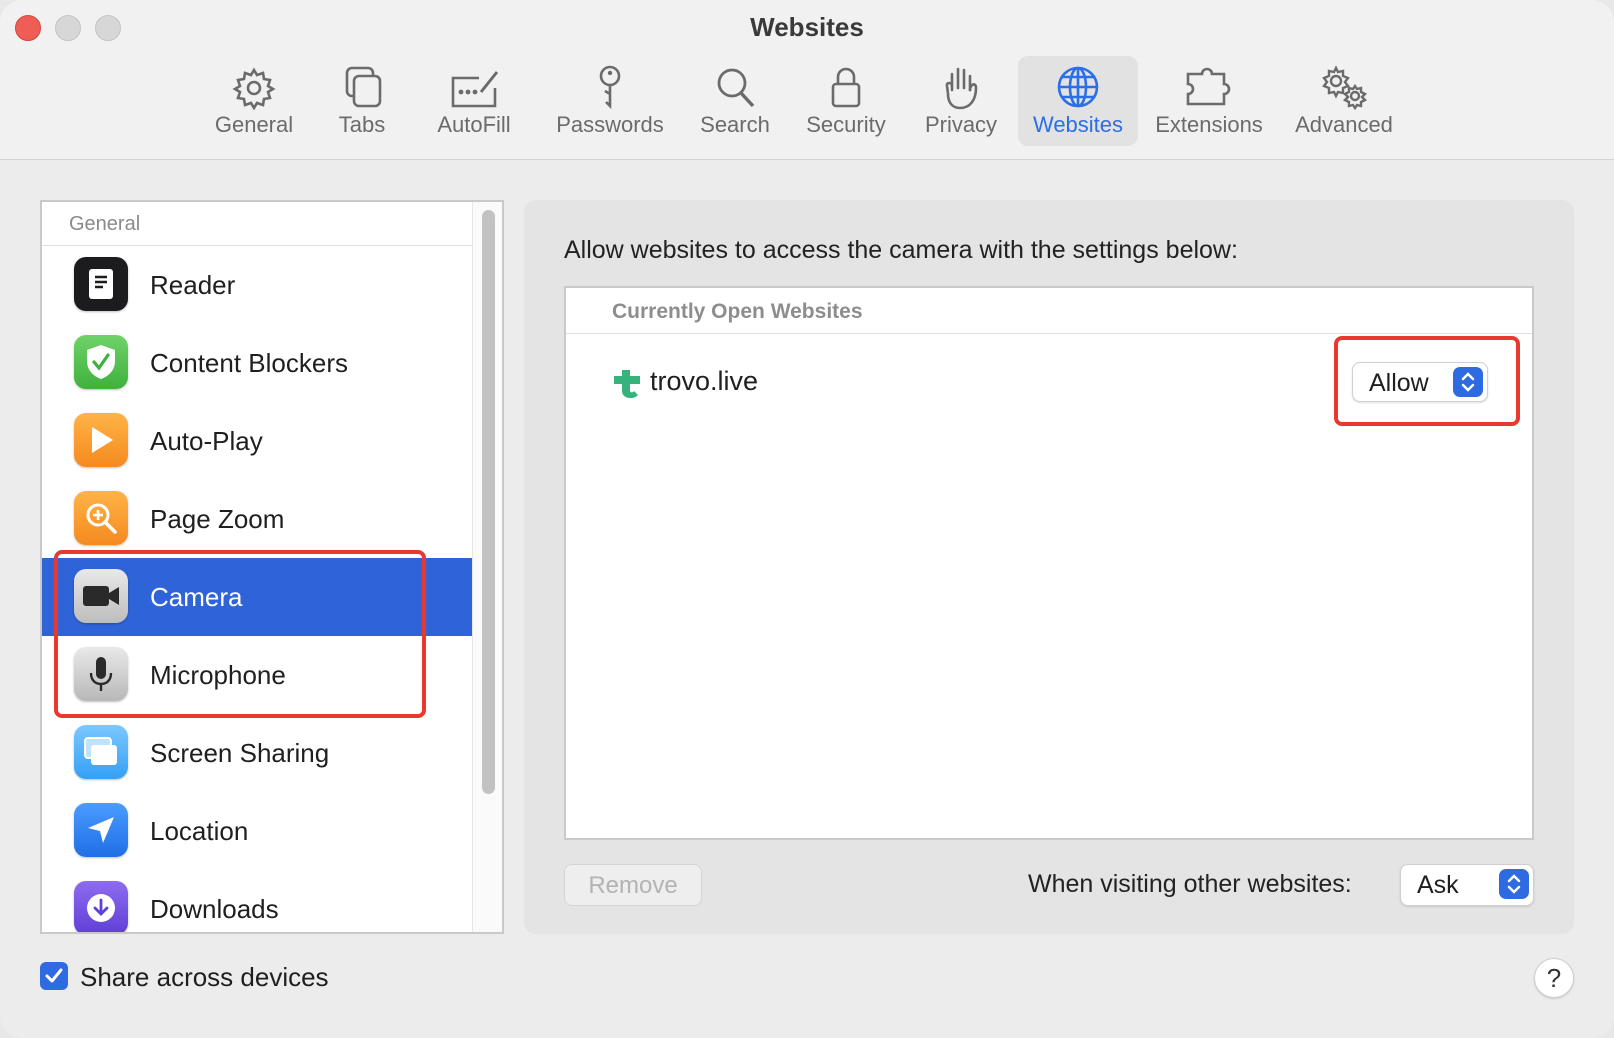 The height and width of the screenshot is (1038, 1614). Describe the element at coordinates (1514, 884) in the screenshot. I see `chevron-updown-icon` at that location.